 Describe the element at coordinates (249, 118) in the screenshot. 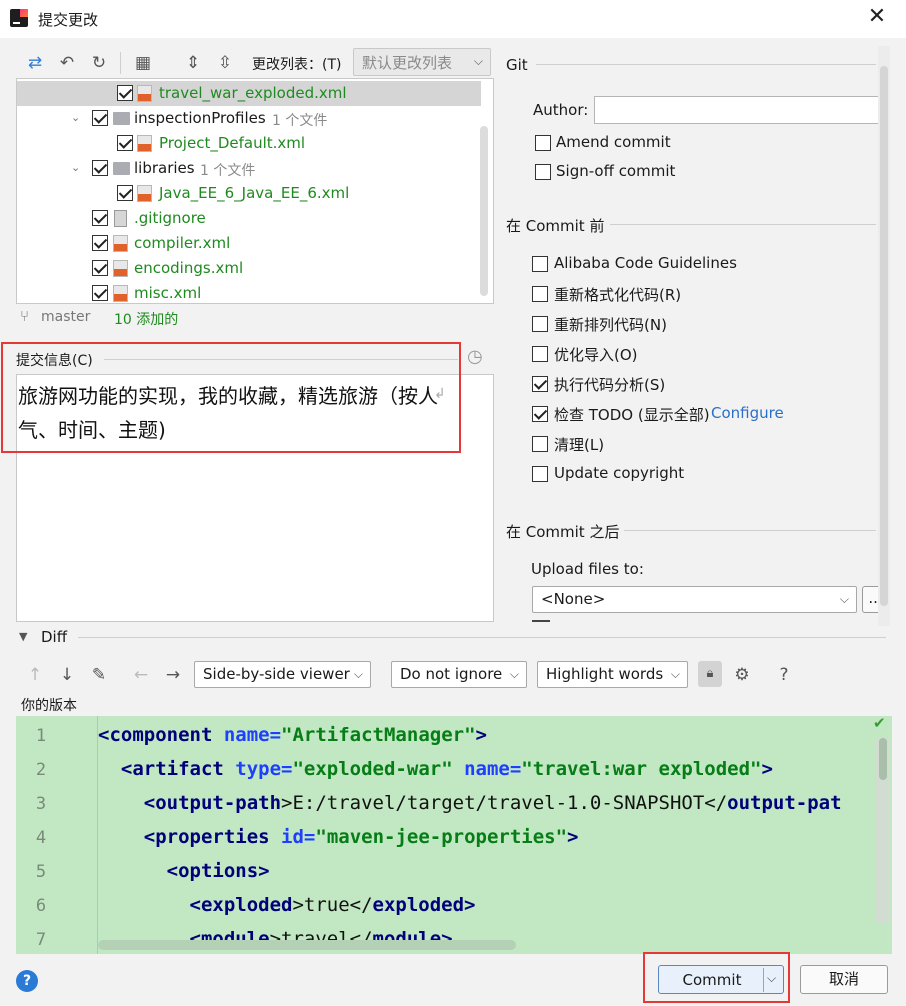

I see `tree-row: ⌄ inspectionProfiles 1 个文件` at that location.